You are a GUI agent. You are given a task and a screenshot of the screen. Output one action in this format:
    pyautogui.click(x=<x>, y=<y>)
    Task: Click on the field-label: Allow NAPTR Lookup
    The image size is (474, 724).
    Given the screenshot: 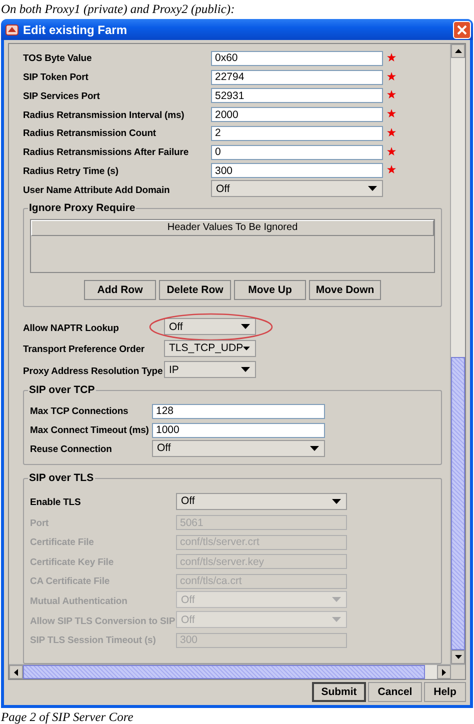 What is the action you would take?
    pyautogui.click(x=71, y=328)
    